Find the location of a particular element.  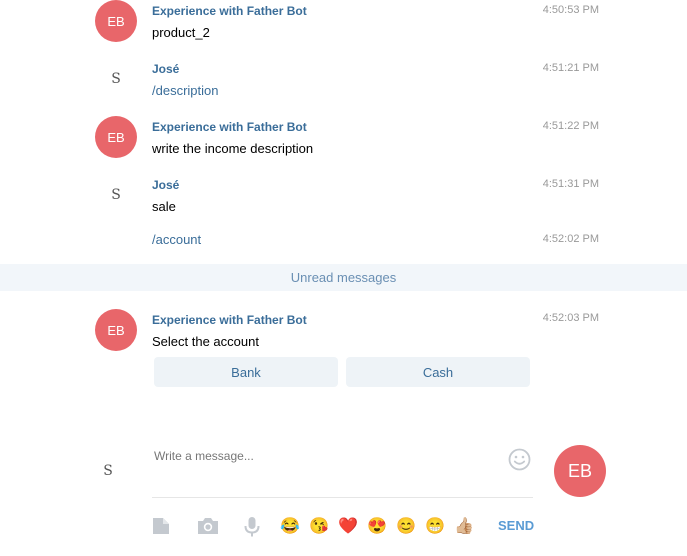

emoji-smile: 😊 is located at coordinates (406, 526).